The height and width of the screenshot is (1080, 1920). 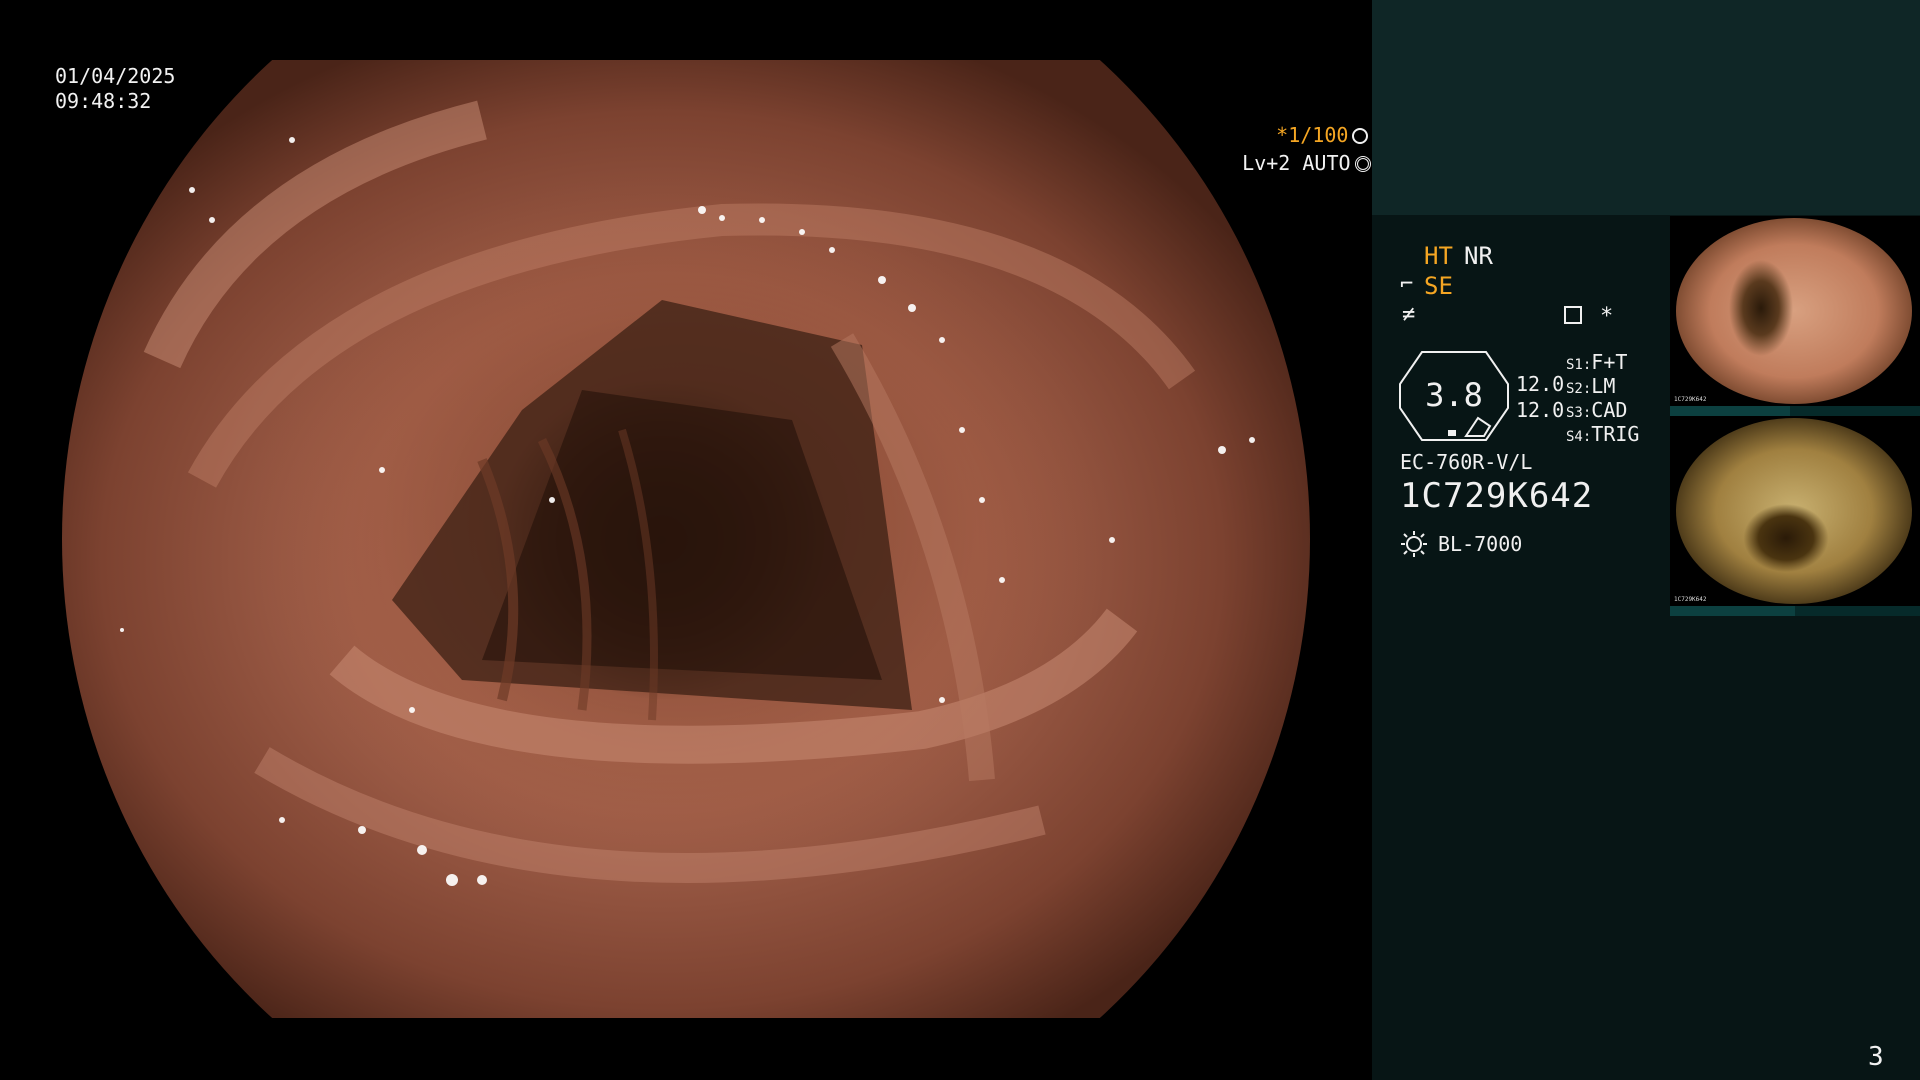 I want to click on s1-key: S1:, so click(x=1579, y=365).